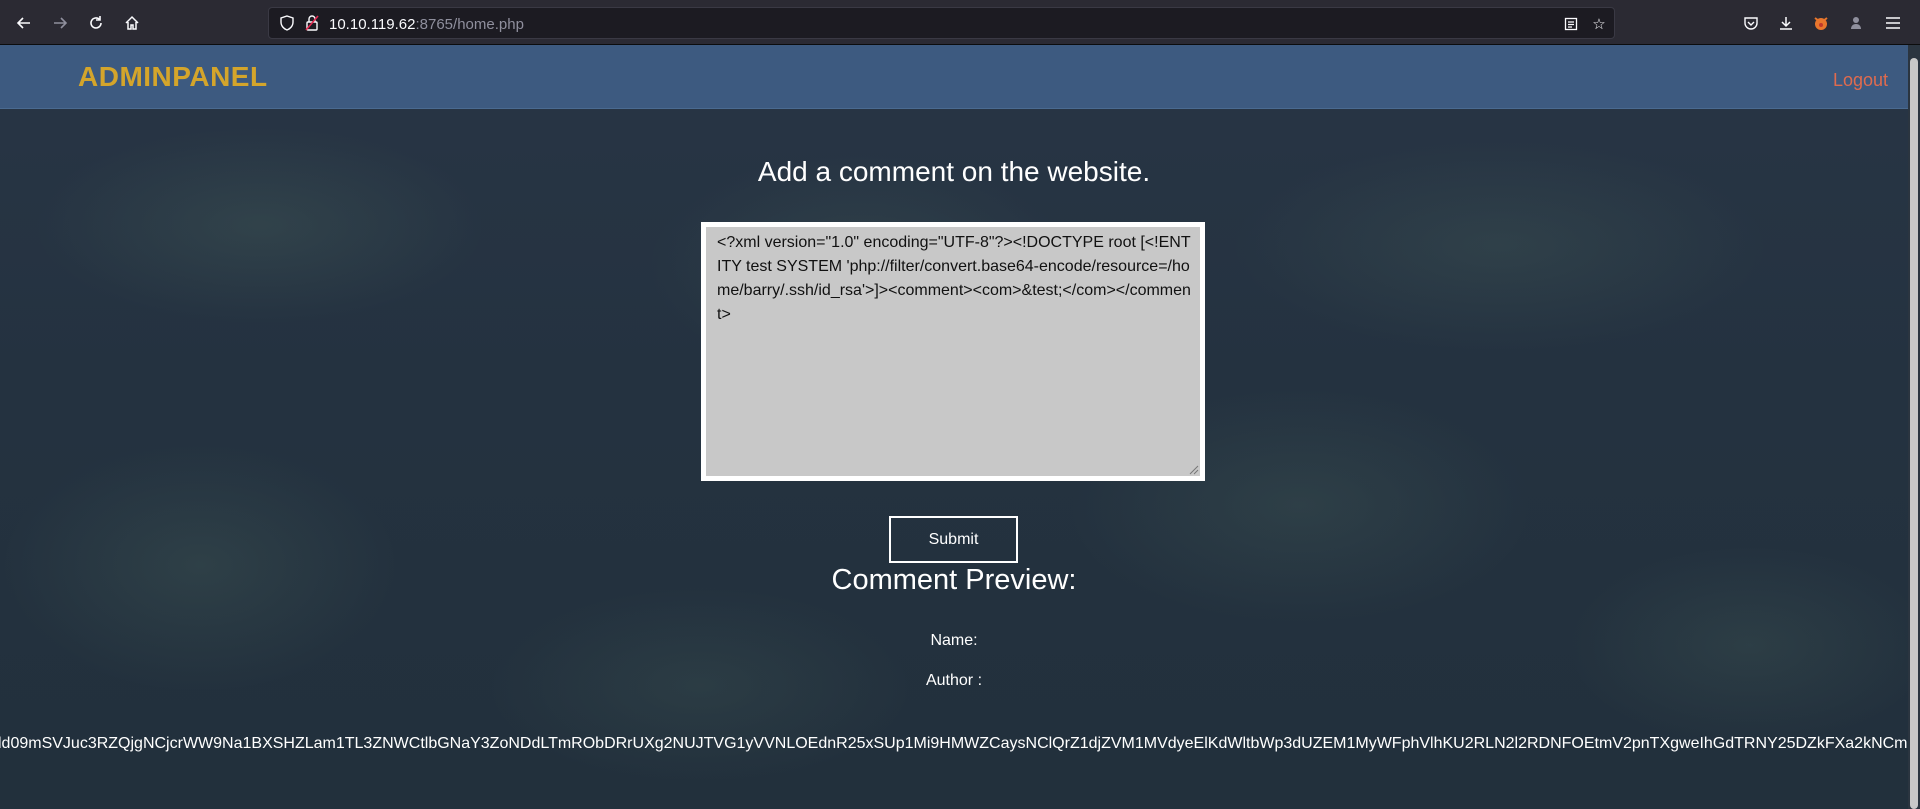  I want to click on url-text: 10.10.119.62:8765/home.php, so click(426, 24).